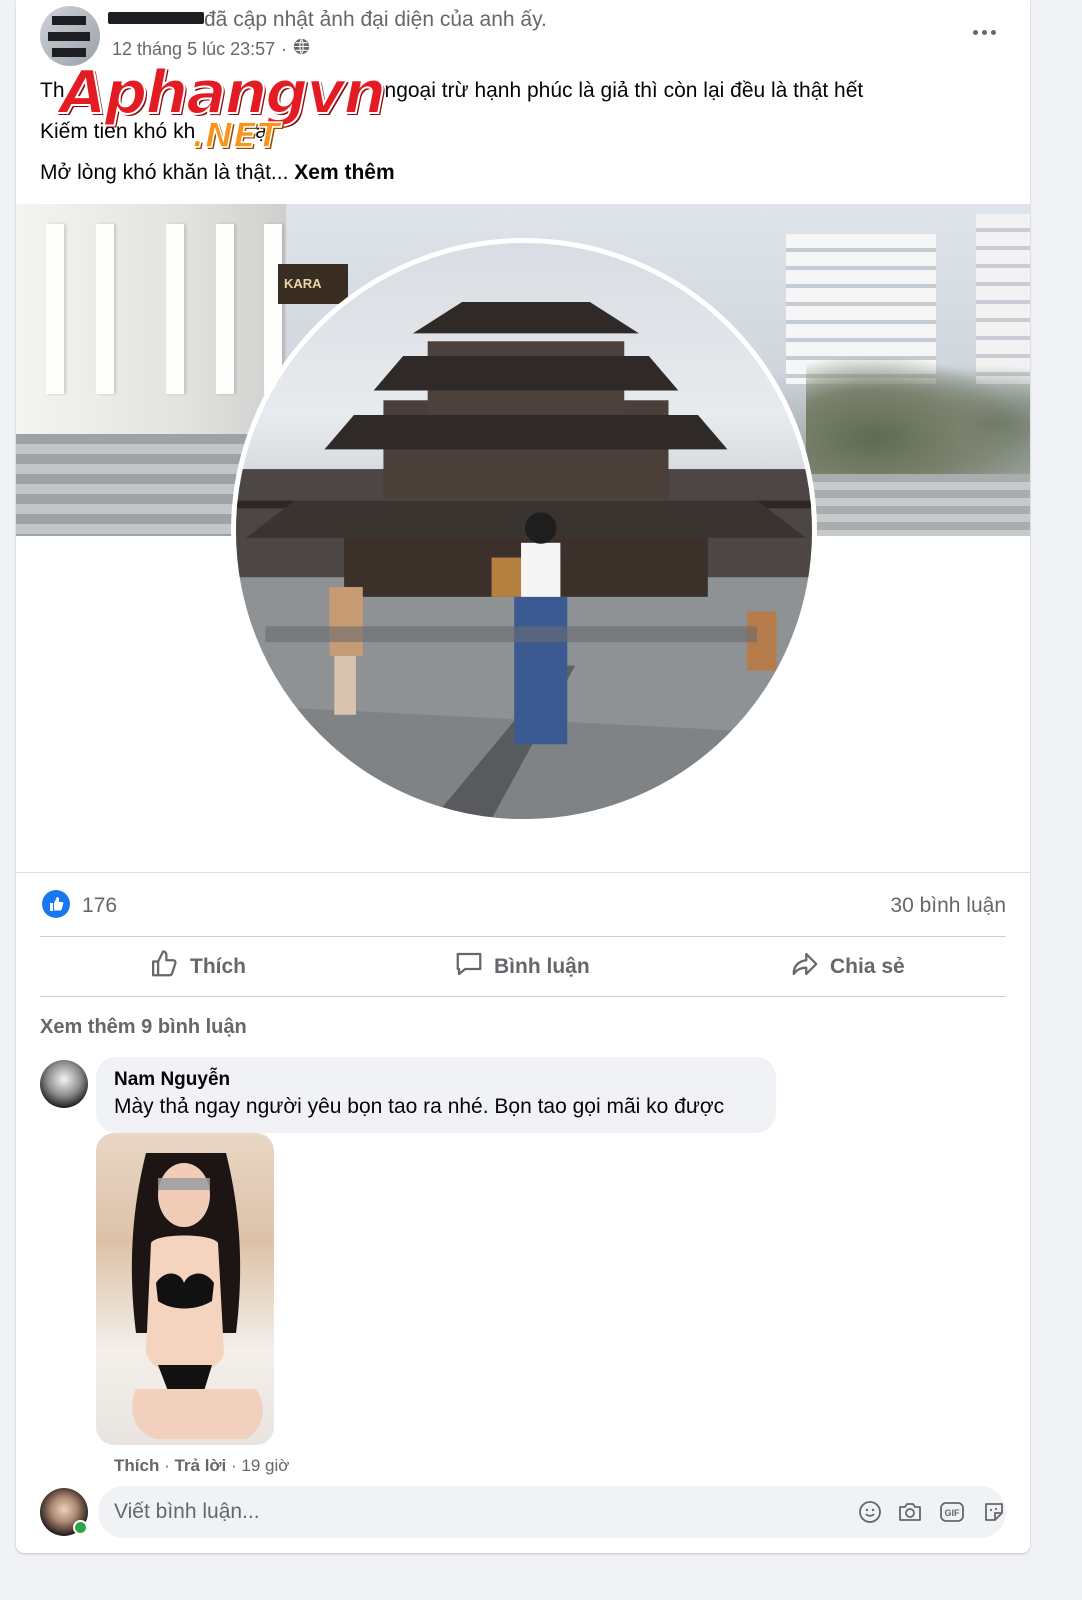 This screenshot has height=1600, width=1082. I want to click on watermark-net-text: .NET, so click(235, 136).